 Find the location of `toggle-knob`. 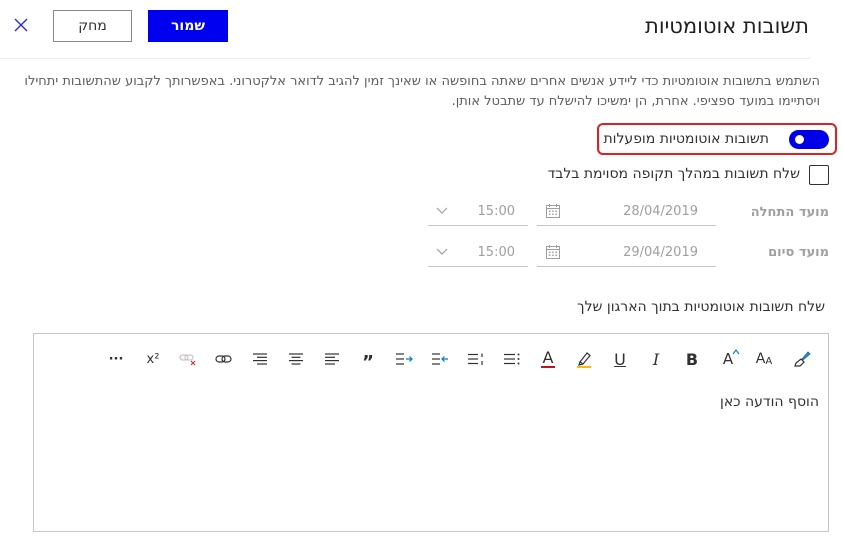

toggle-knob is located at coordinates (799, 139).